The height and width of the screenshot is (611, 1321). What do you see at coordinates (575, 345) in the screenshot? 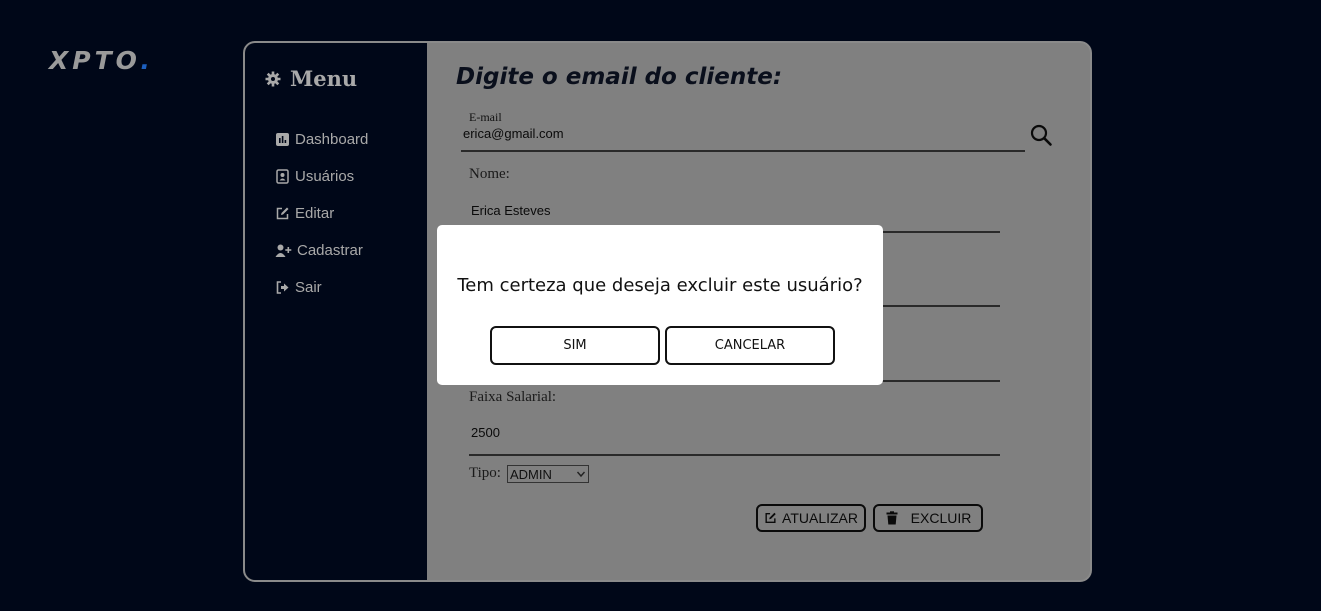
I see `confirm-yes-button: SIM` at bounding box center [575, 345].